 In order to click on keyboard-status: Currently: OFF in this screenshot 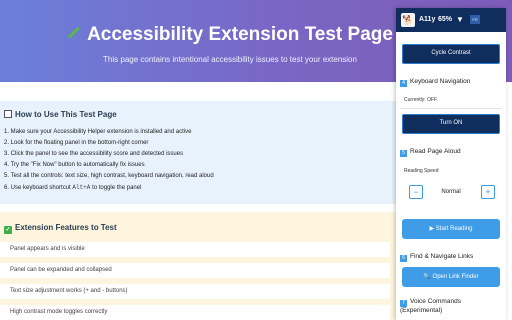, I will do `click(420, 100)`.